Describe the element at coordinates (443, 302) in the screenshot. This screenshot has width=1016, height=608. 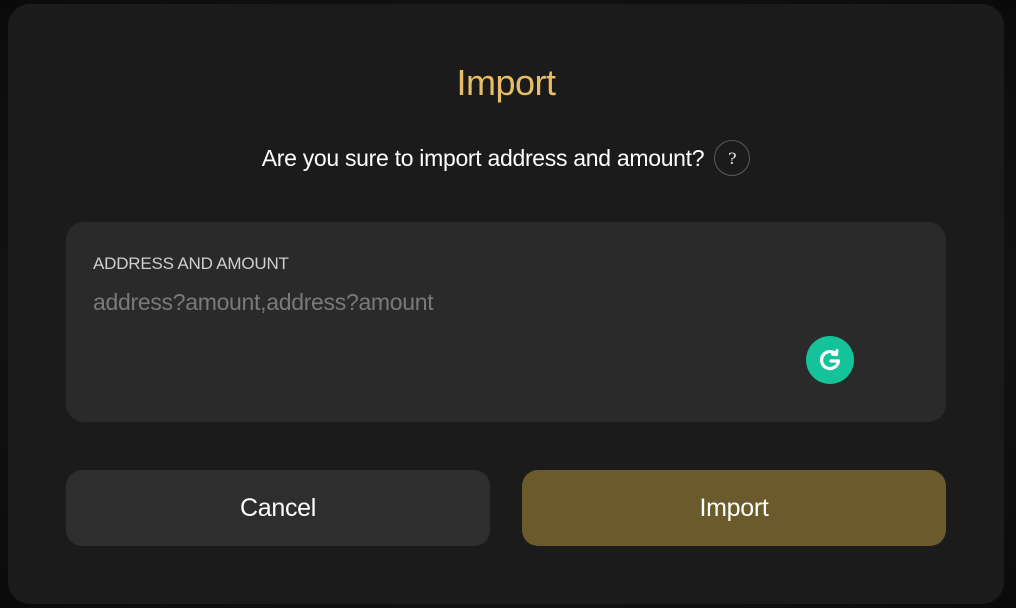
I see `address-amount-input` at that location.